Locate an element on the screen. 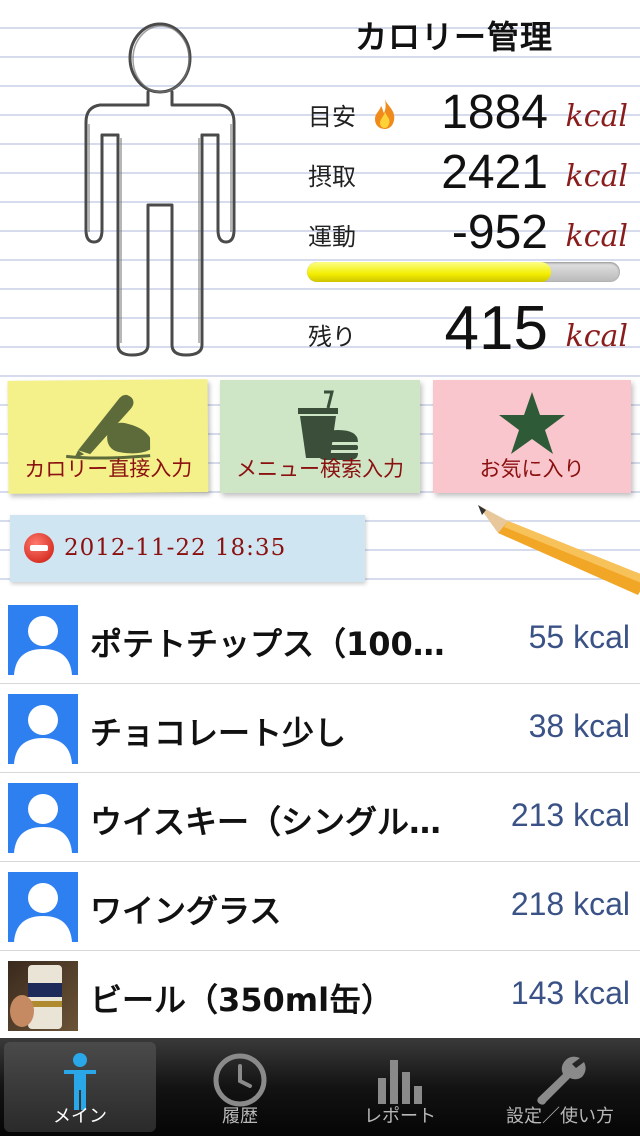 This screenshot has width=640, height=1136. star-icon is located at coordinates (532, 423).